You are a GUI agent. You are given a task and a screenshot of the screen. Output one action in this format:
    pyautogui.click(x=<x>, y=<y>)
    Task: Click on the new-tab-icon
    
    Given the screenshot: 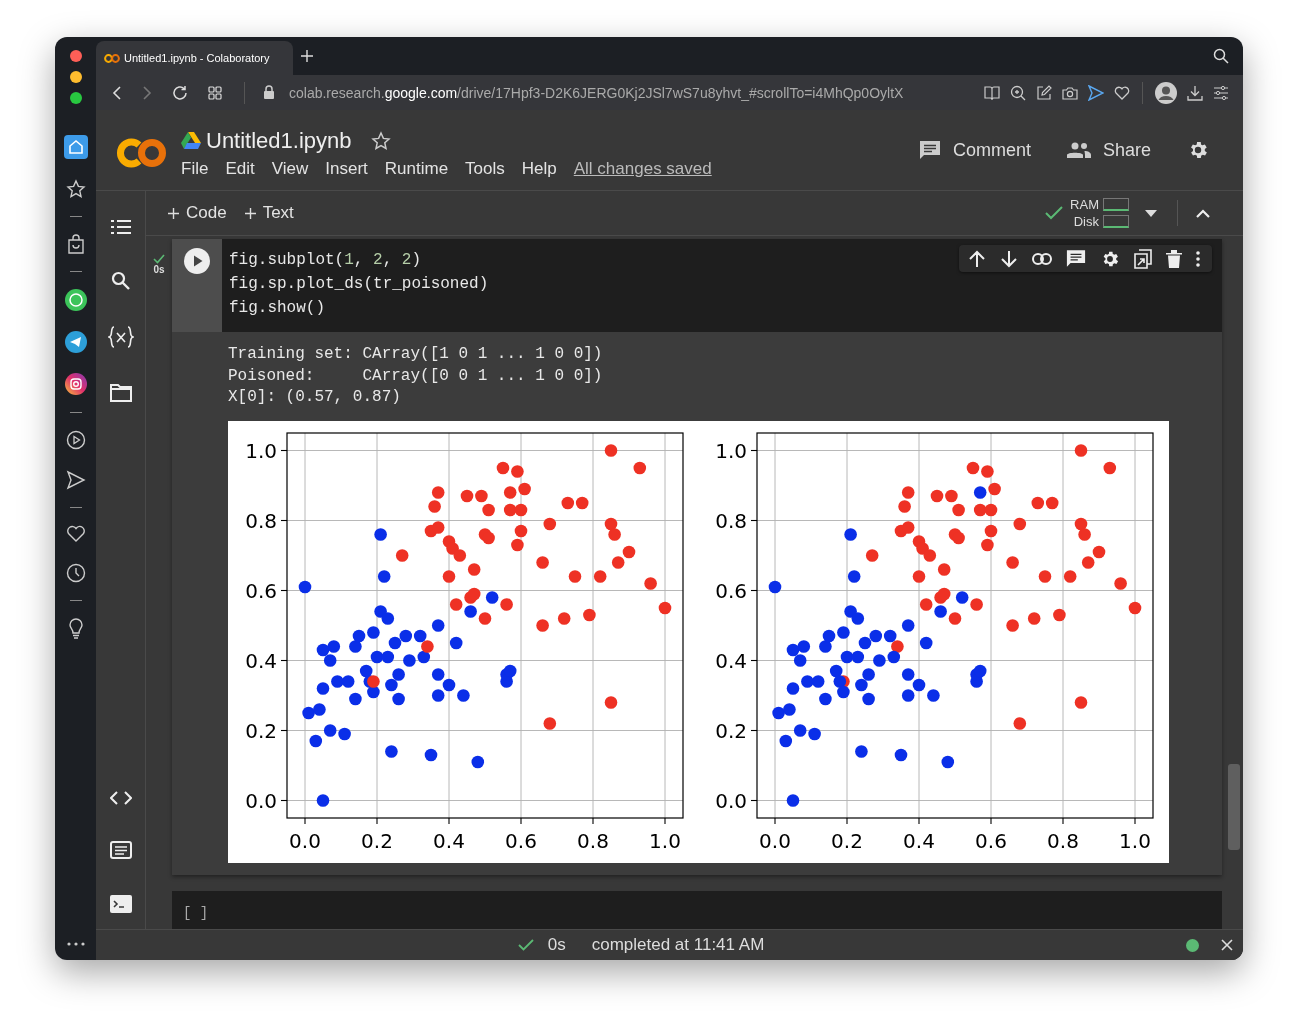 What is the action you would take?
    pyautogui.click(x=307, y=56)
    